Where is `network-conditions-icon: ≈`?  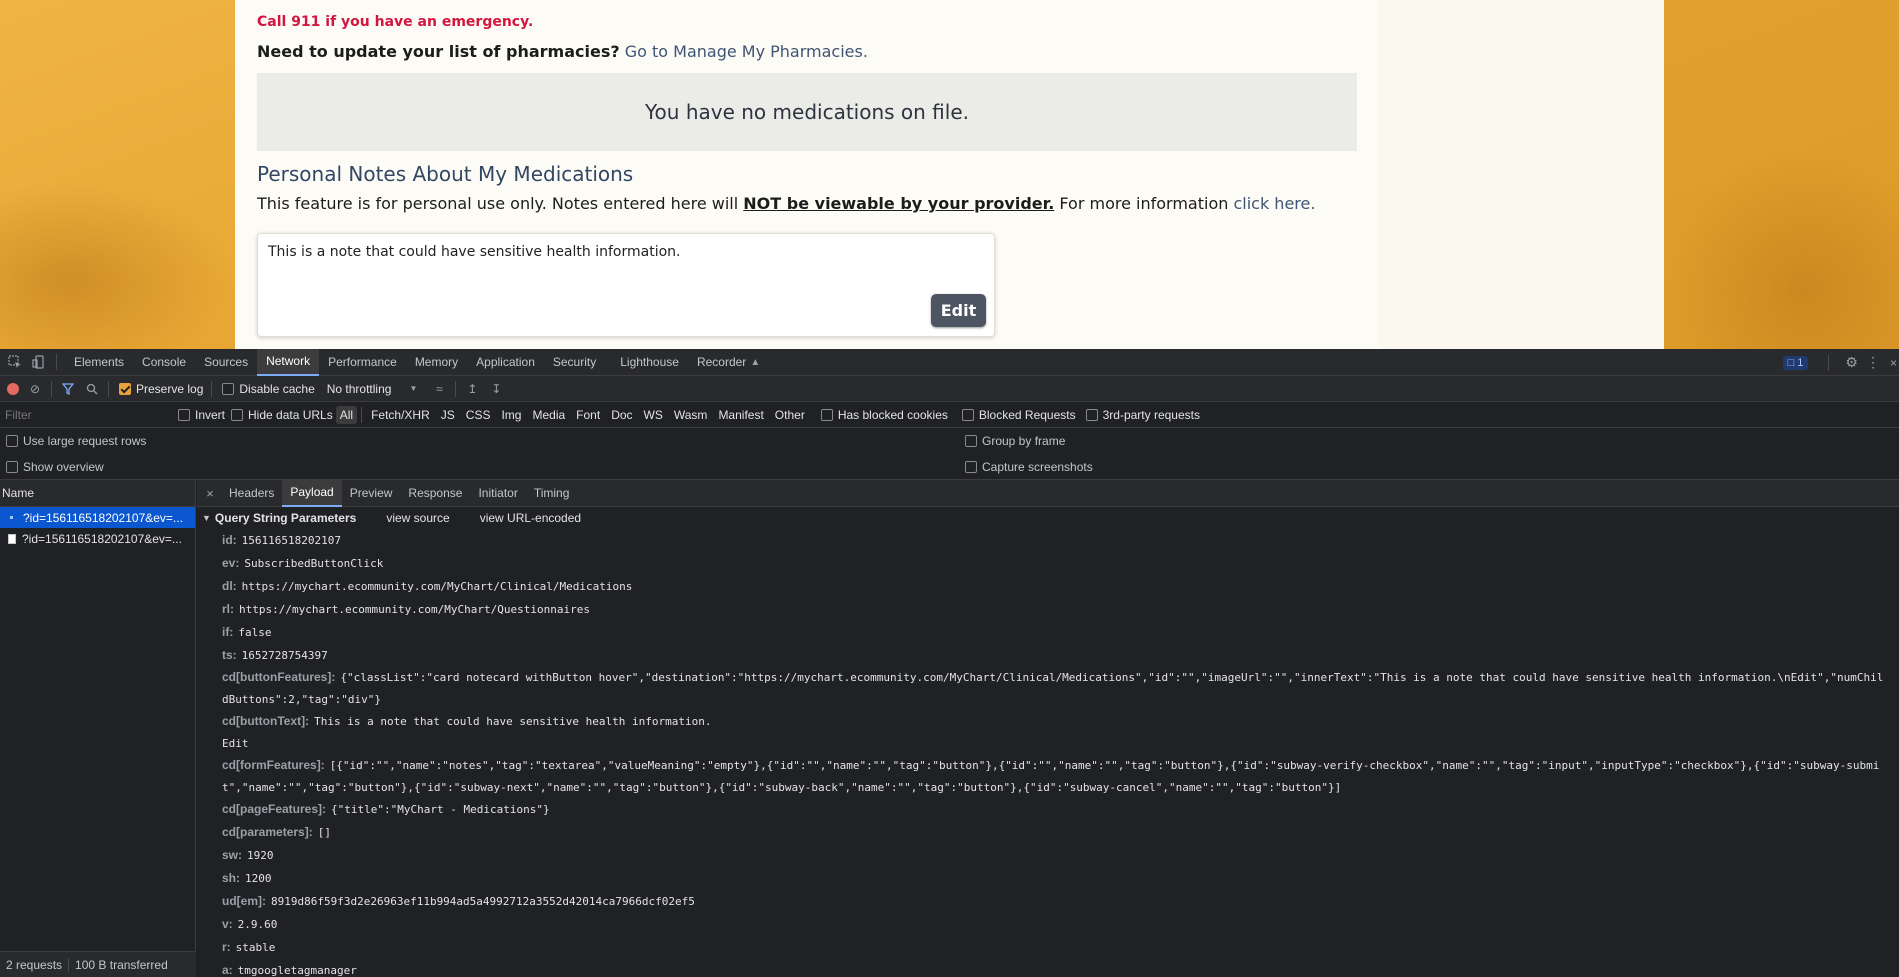 network-conditions-icon: ≈ is located at coordinates (439, 389).